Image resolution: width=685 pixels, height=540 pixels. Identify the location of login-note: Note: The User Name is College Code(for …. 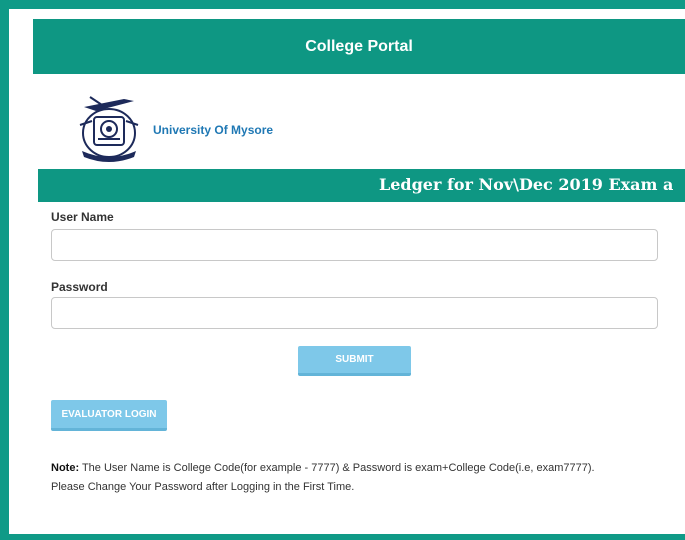
(361, 478).